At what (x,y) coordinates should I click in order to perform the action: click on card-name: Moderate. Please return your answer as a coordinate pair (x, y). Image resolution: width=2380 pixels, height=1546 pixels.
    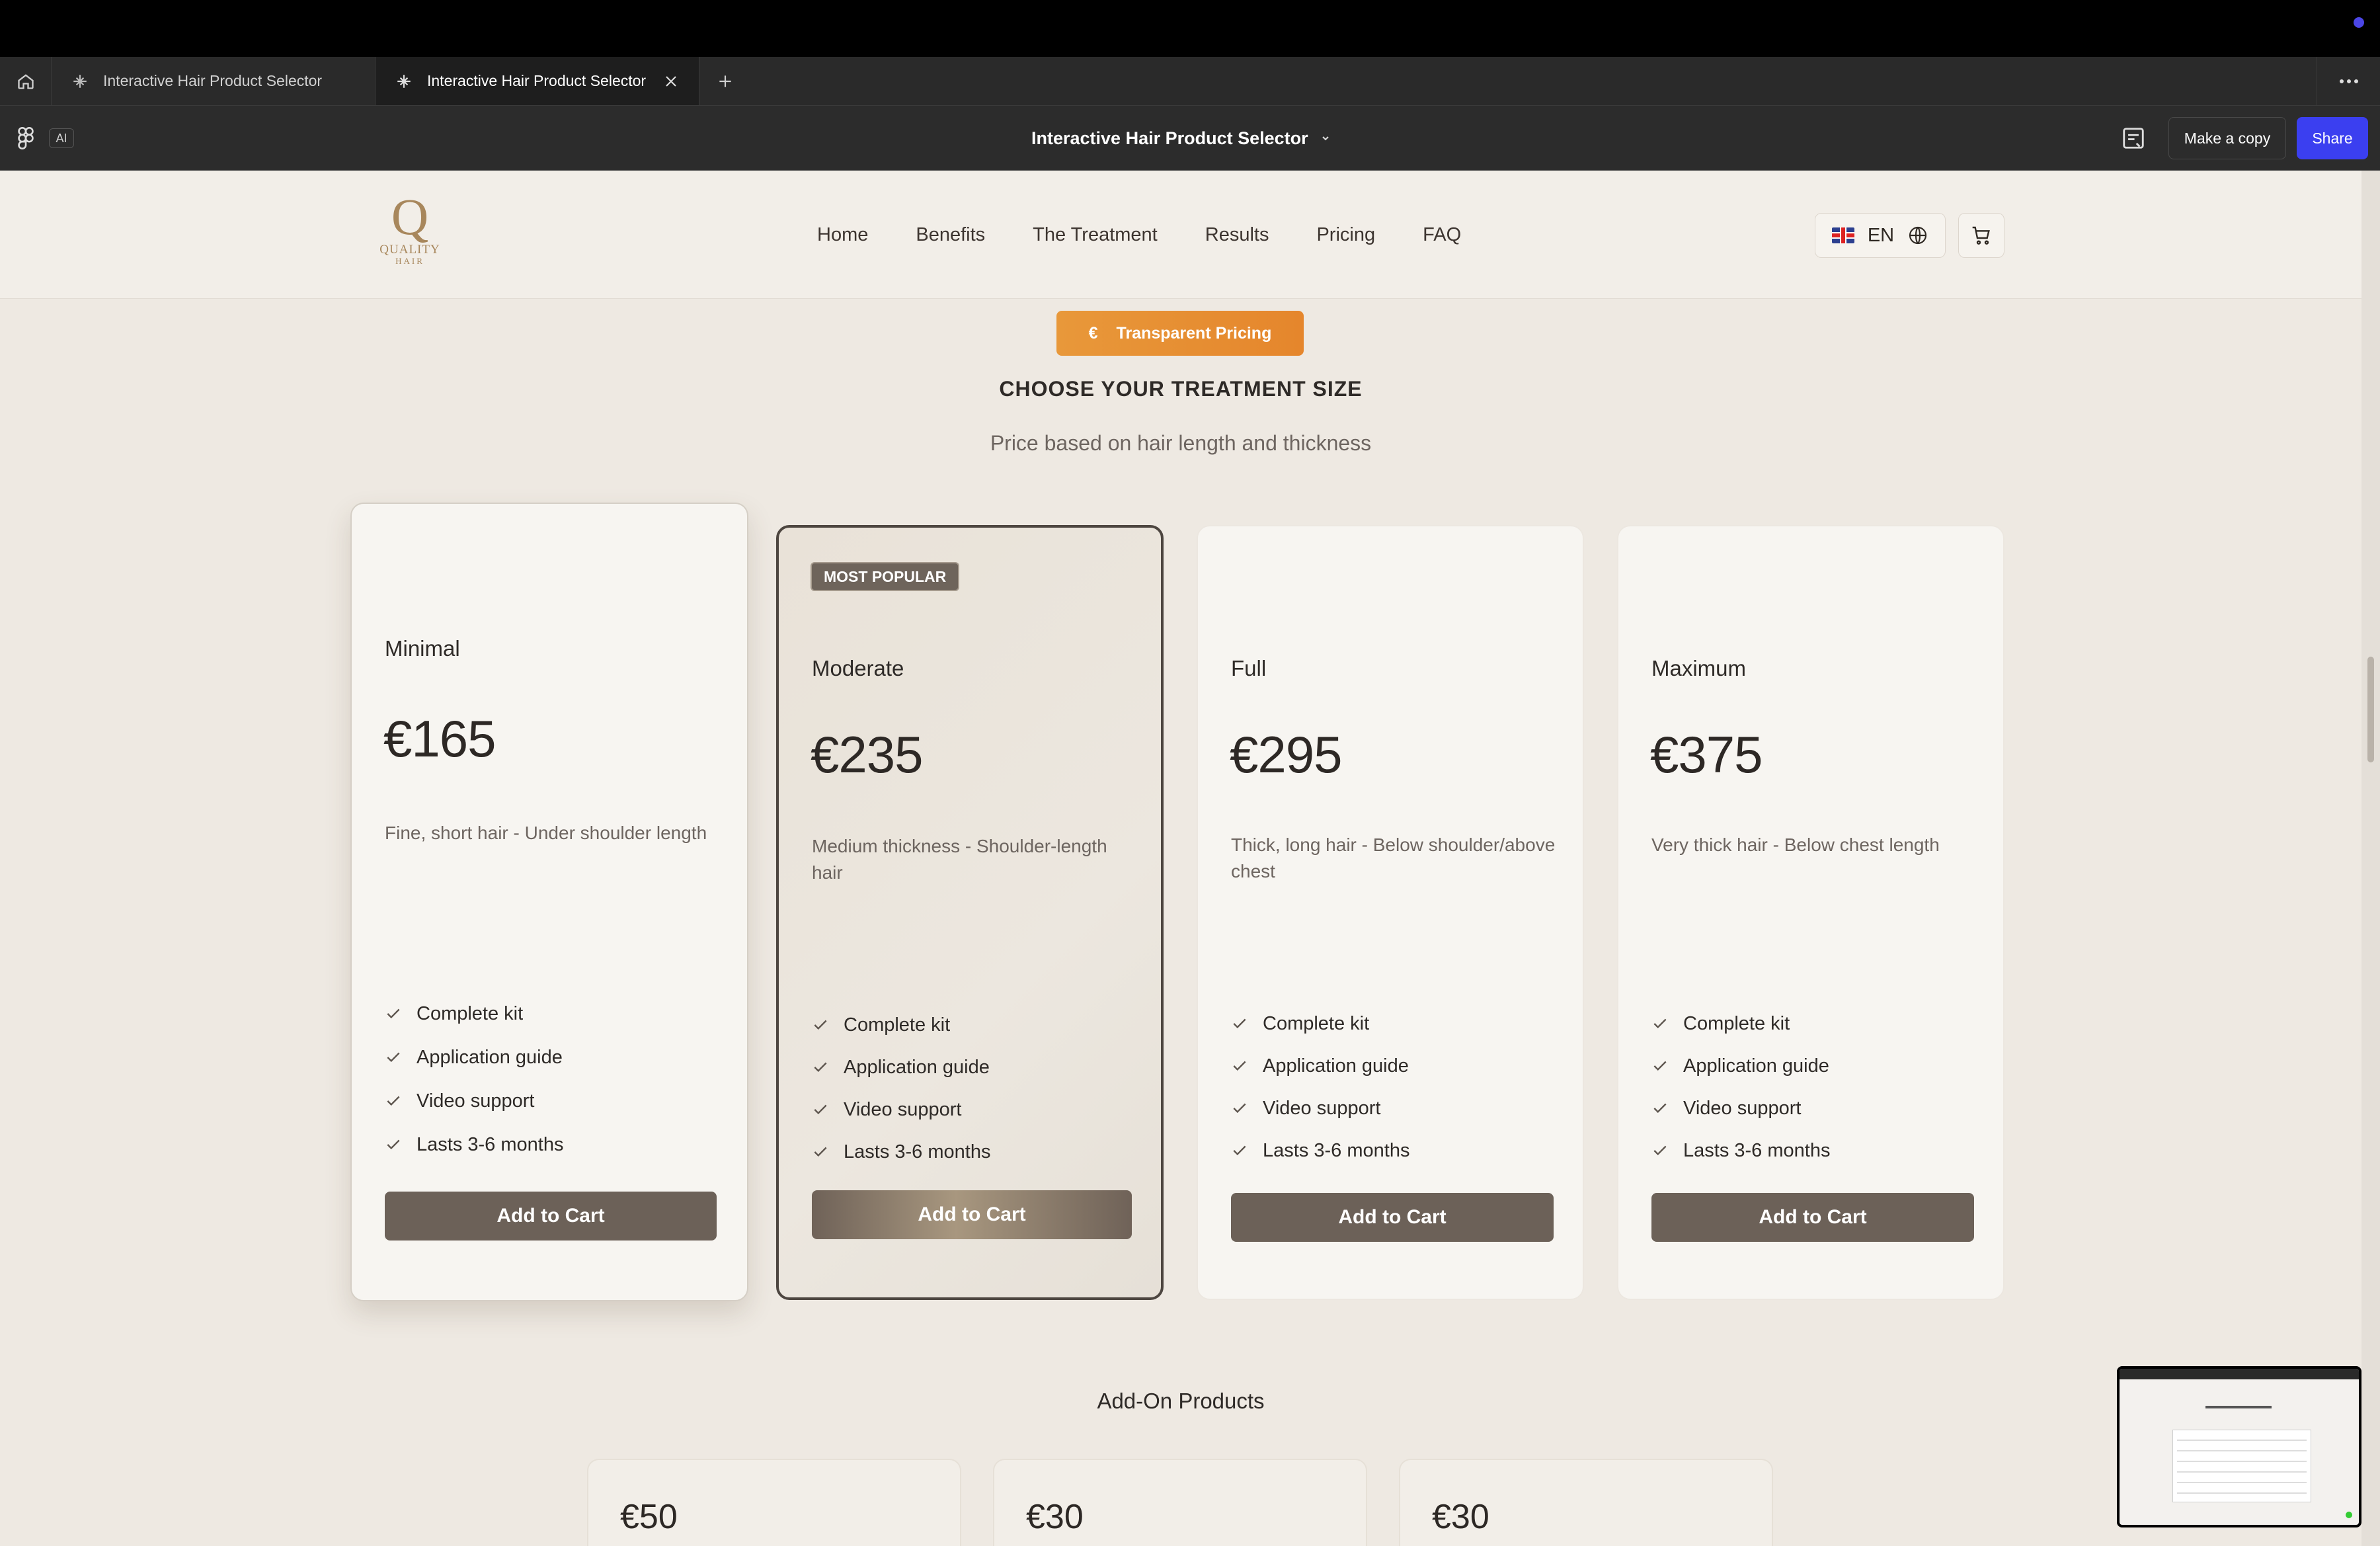
    Looking at the image, I should click on (858, 668).